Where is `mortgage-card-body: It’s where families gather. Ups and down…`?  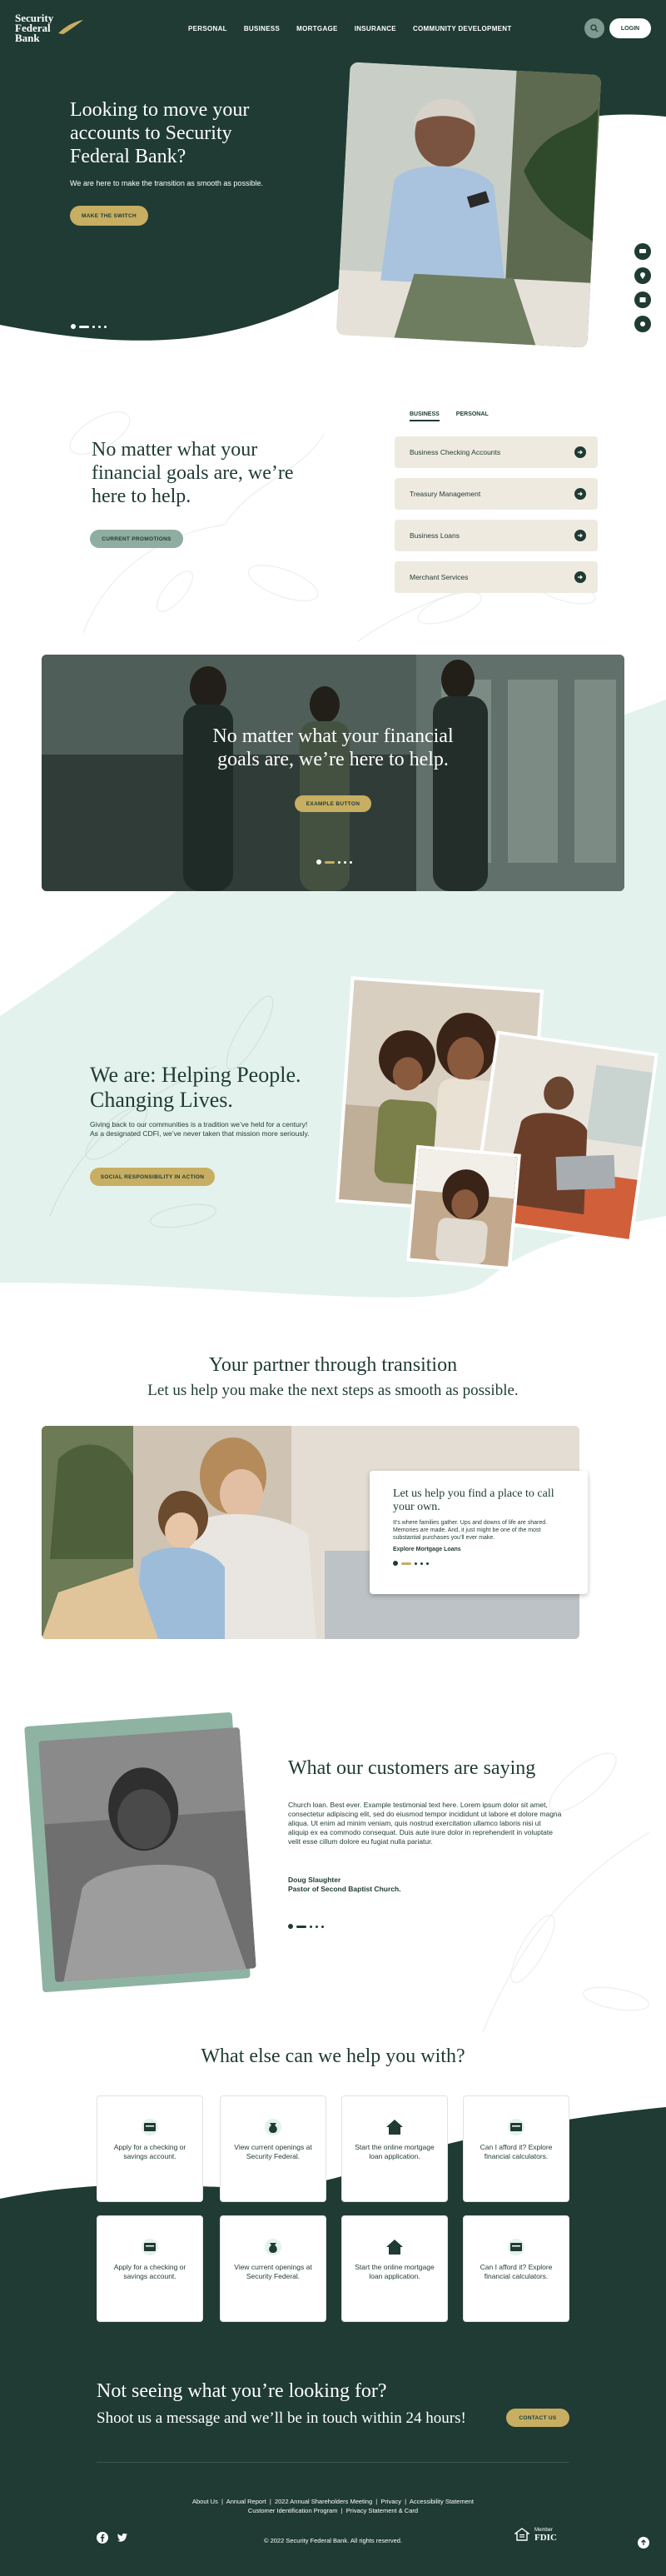 mortgage-card-body: It’s where families gather. Ups and down… is located at coordinates (470, 1530).